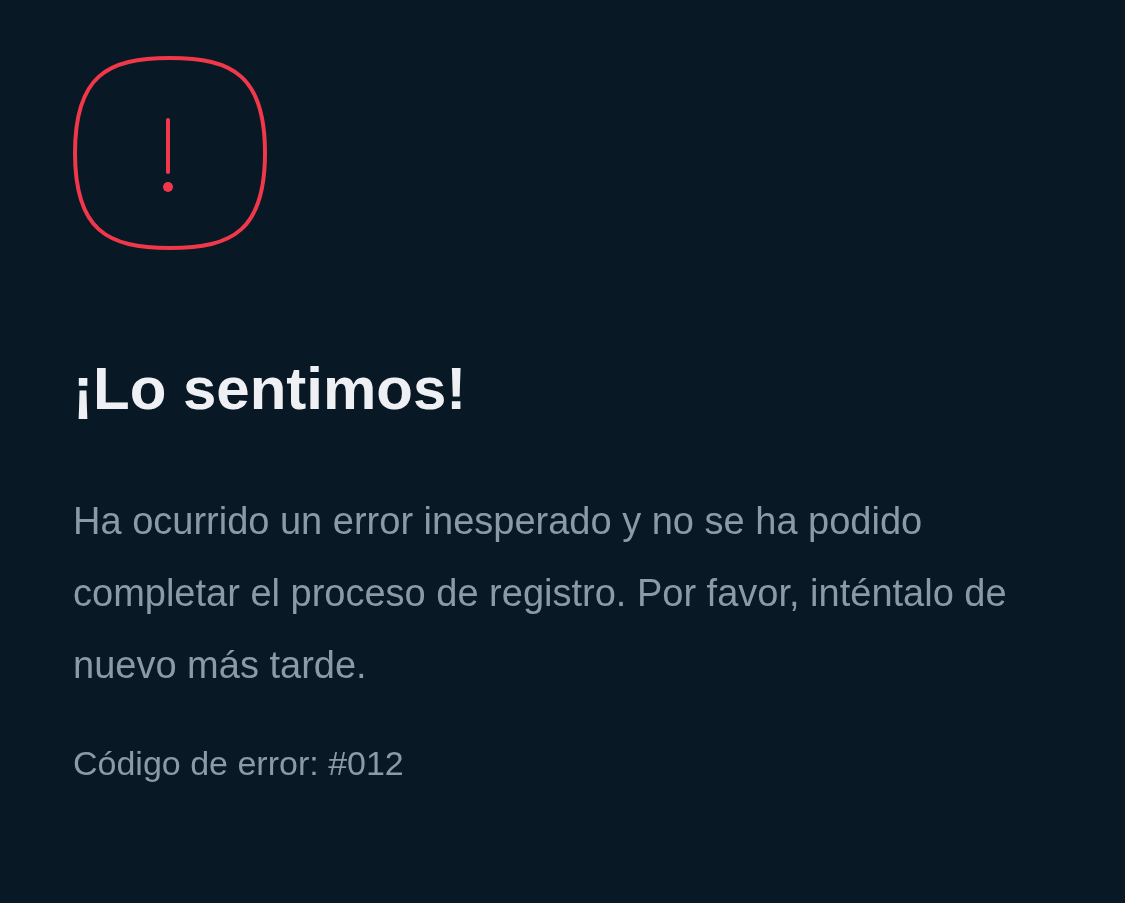  I want to click on error-code: Código de error: #012, so click(239, 763).